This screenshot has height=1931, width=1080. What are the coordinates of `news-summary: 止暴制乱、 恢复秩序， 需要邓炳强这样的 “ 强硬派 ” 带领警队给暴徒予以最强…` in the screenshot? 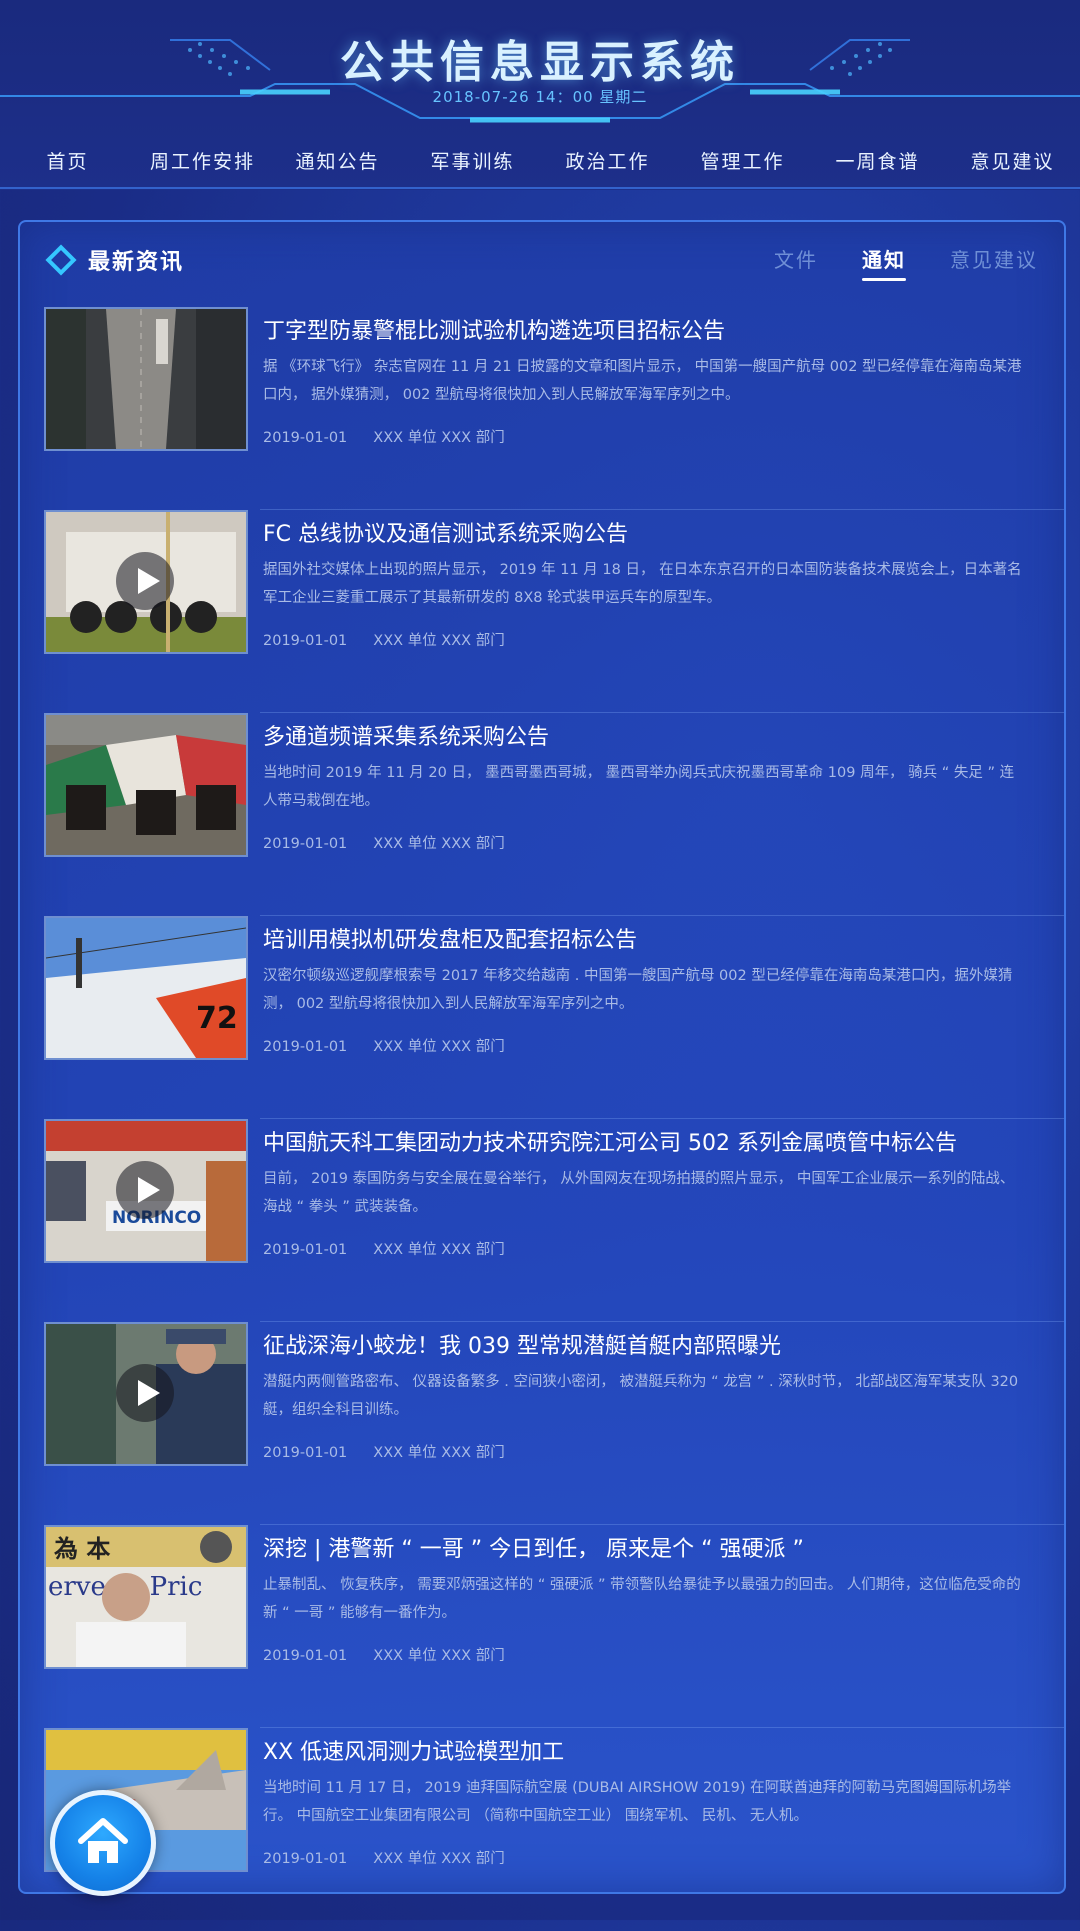 It's located at (642, 1599).